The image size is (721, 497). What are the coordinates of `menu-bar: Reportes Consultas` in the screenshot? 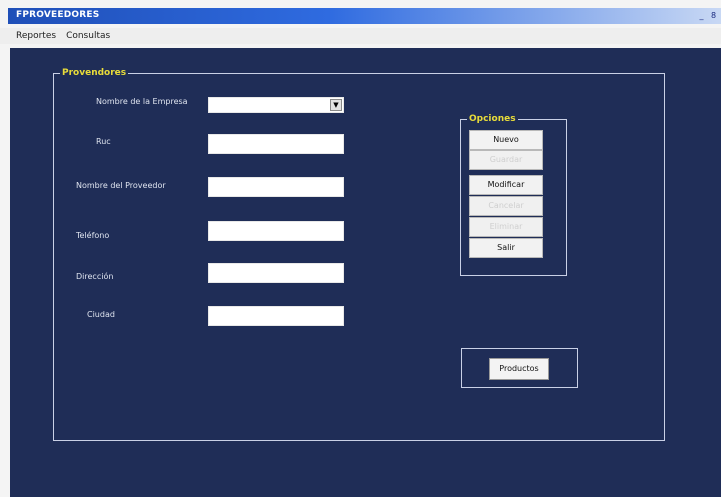 It's located at (360, 36).